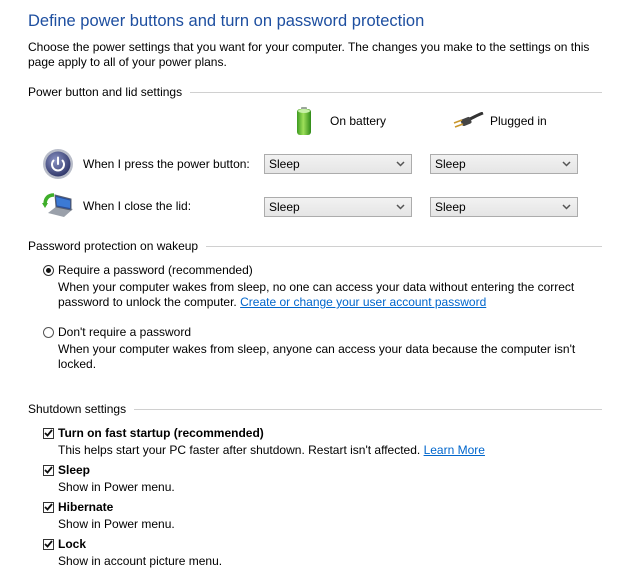 The height and width of the screenshot is (580, 620). I want to click on password-section-title: Password protection on wakeup, so click(113, 246).